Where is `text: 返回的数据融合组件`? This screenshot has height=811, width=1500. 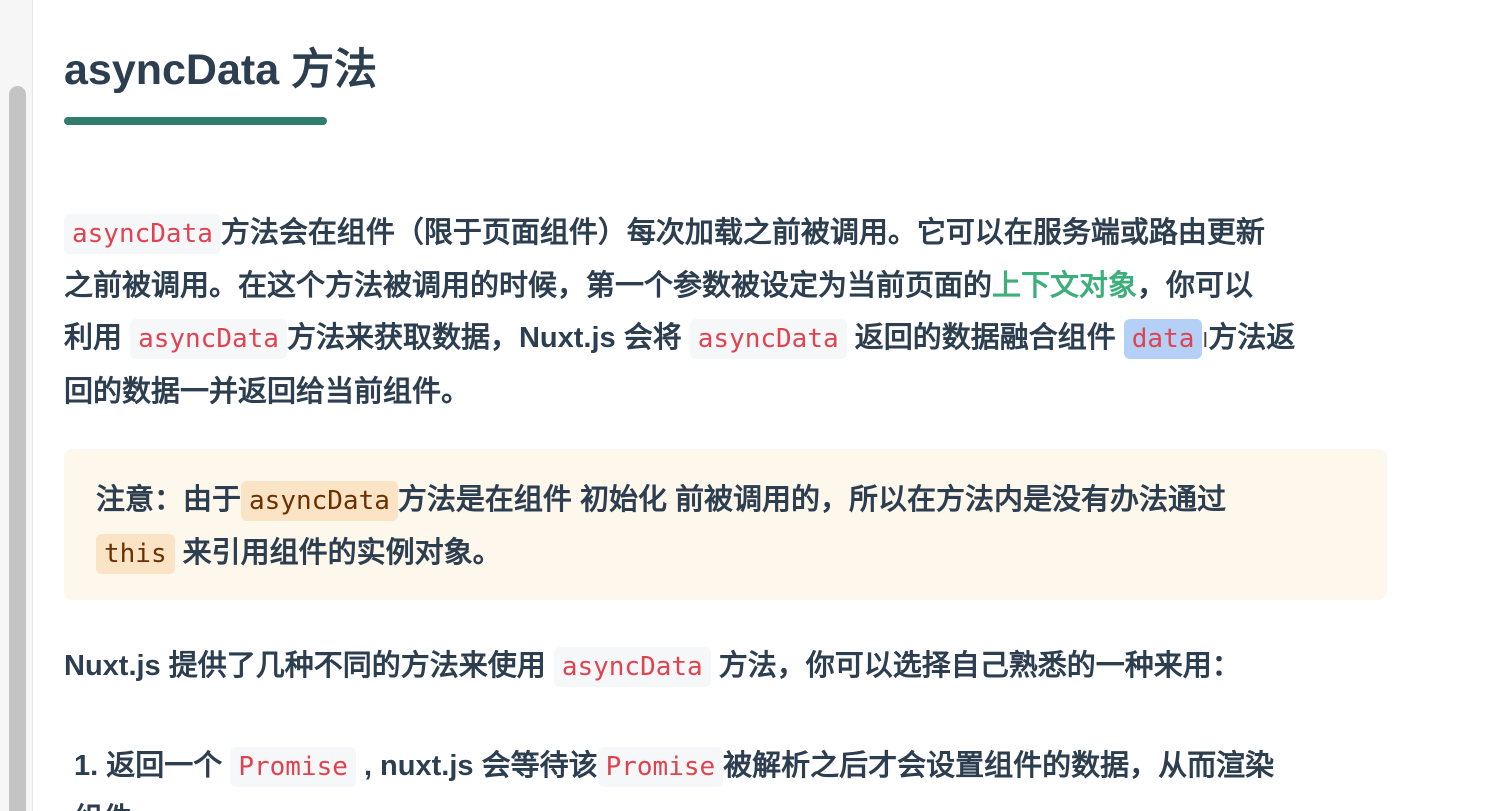
text: 返回的数据融合组件 is located at coordinates (985, 338).